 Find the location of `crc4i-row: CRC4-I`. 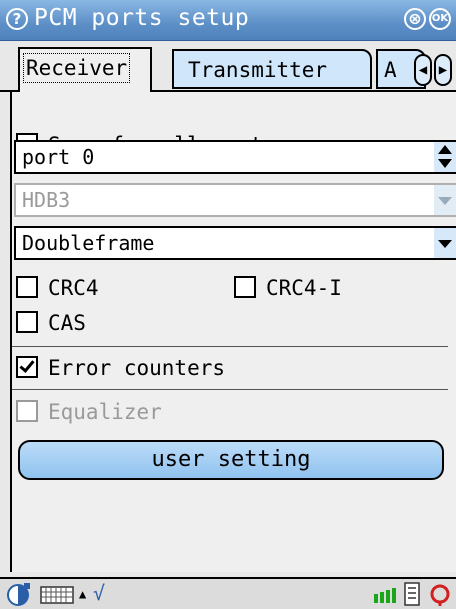

crc4i-row: CRC4-I is located at coordinates (288, 288).